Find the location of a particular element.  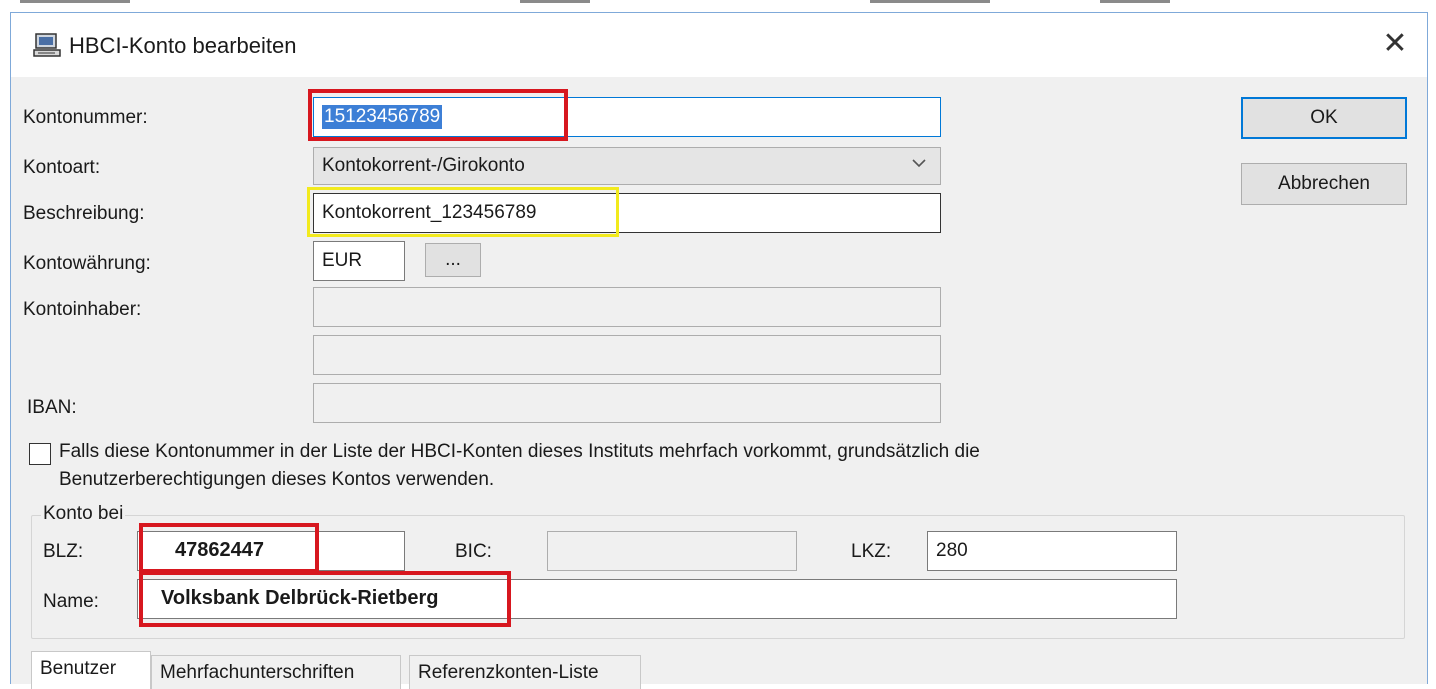

blz-value: 47862447 is located at coordinates (209, 550).